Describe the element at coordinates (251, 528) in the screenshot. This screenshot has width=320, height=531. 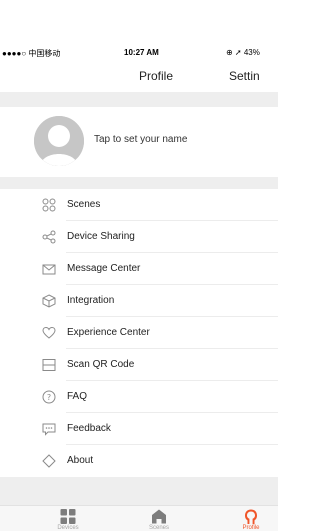
I see `tab-label: Profile` at that location.